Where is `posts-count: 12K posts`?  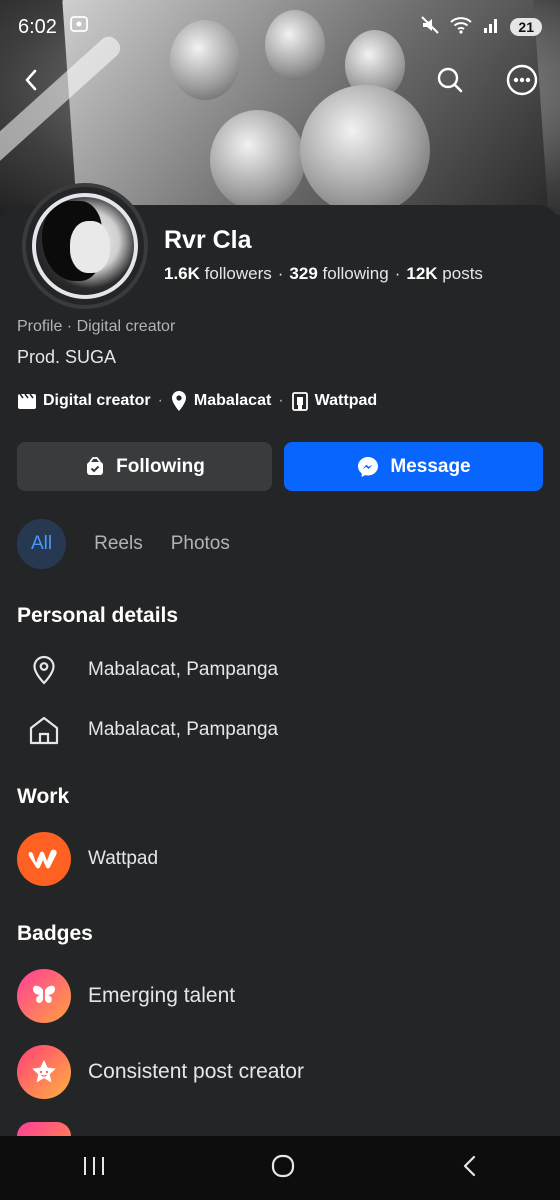
posts-count: 12K posts is located at coordinates (444, 273).